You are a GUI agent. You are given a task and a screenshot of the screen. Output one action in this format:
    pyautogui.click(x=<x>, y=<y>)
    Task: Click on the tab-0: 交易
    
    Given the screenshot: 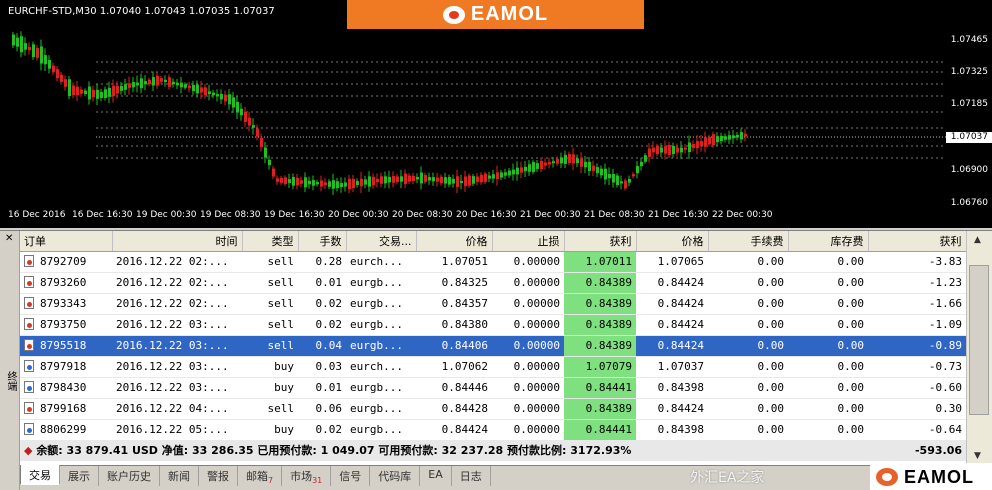 What is the action you would take?
    pyautogui.click(x=40, y=475)
    